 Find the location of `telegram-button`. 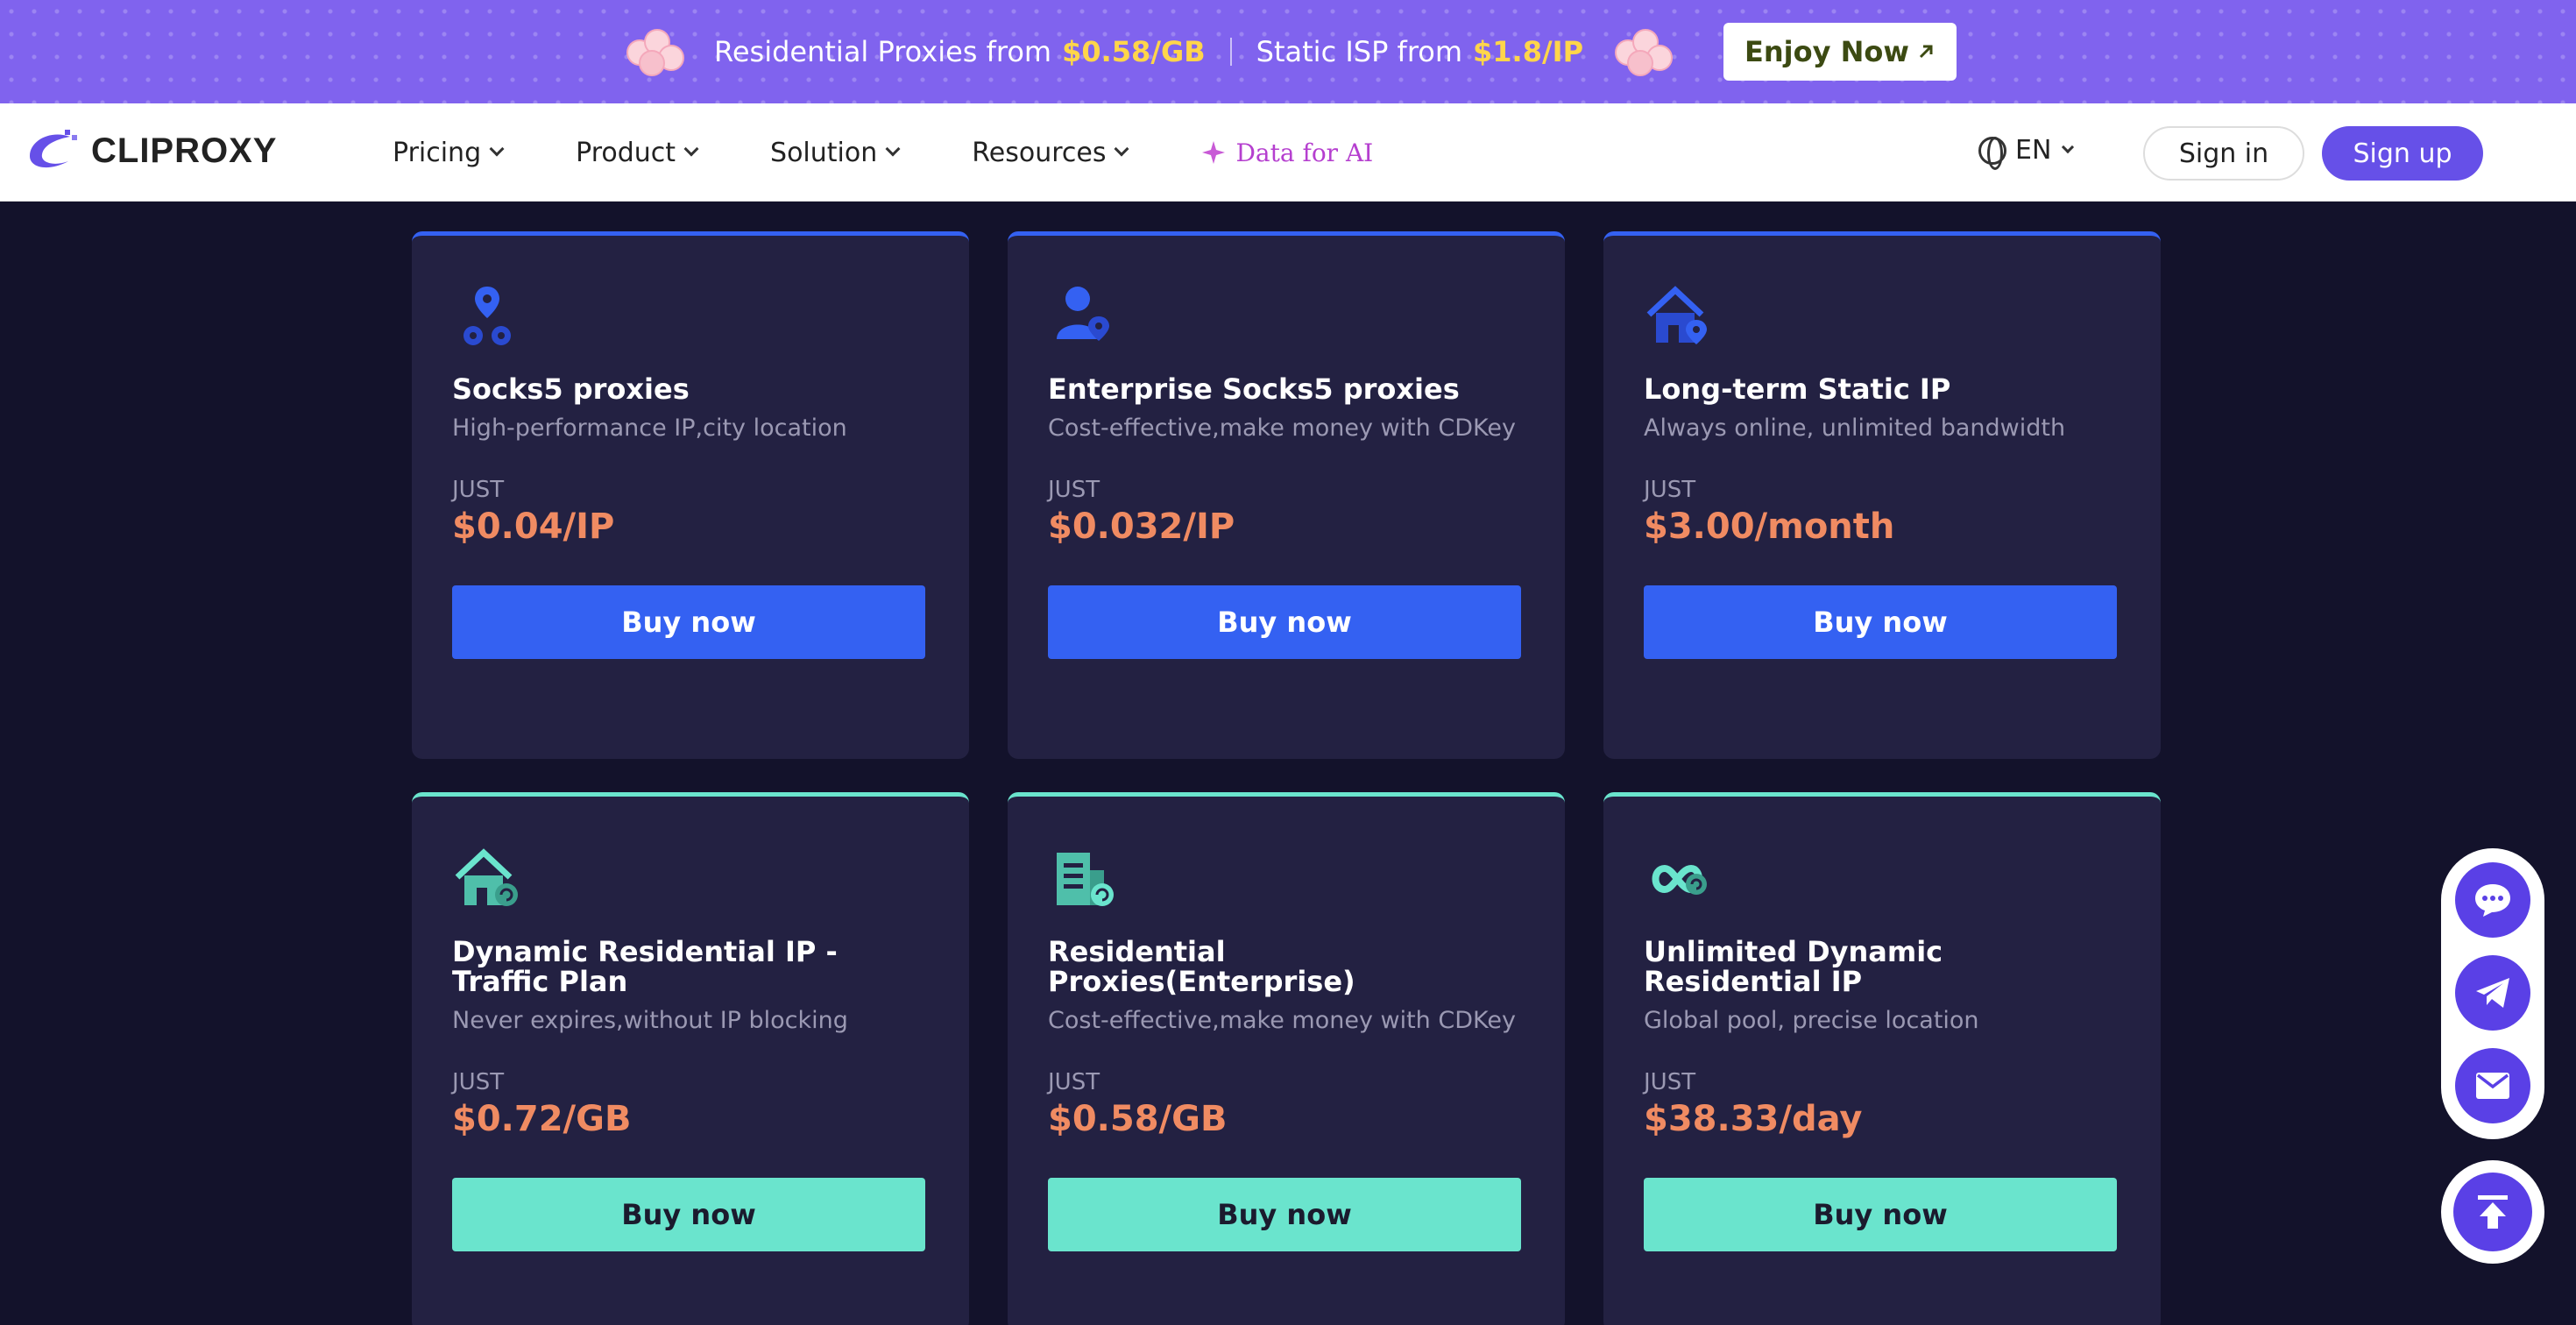

telegram-button is located at coordinates (2492, 993).